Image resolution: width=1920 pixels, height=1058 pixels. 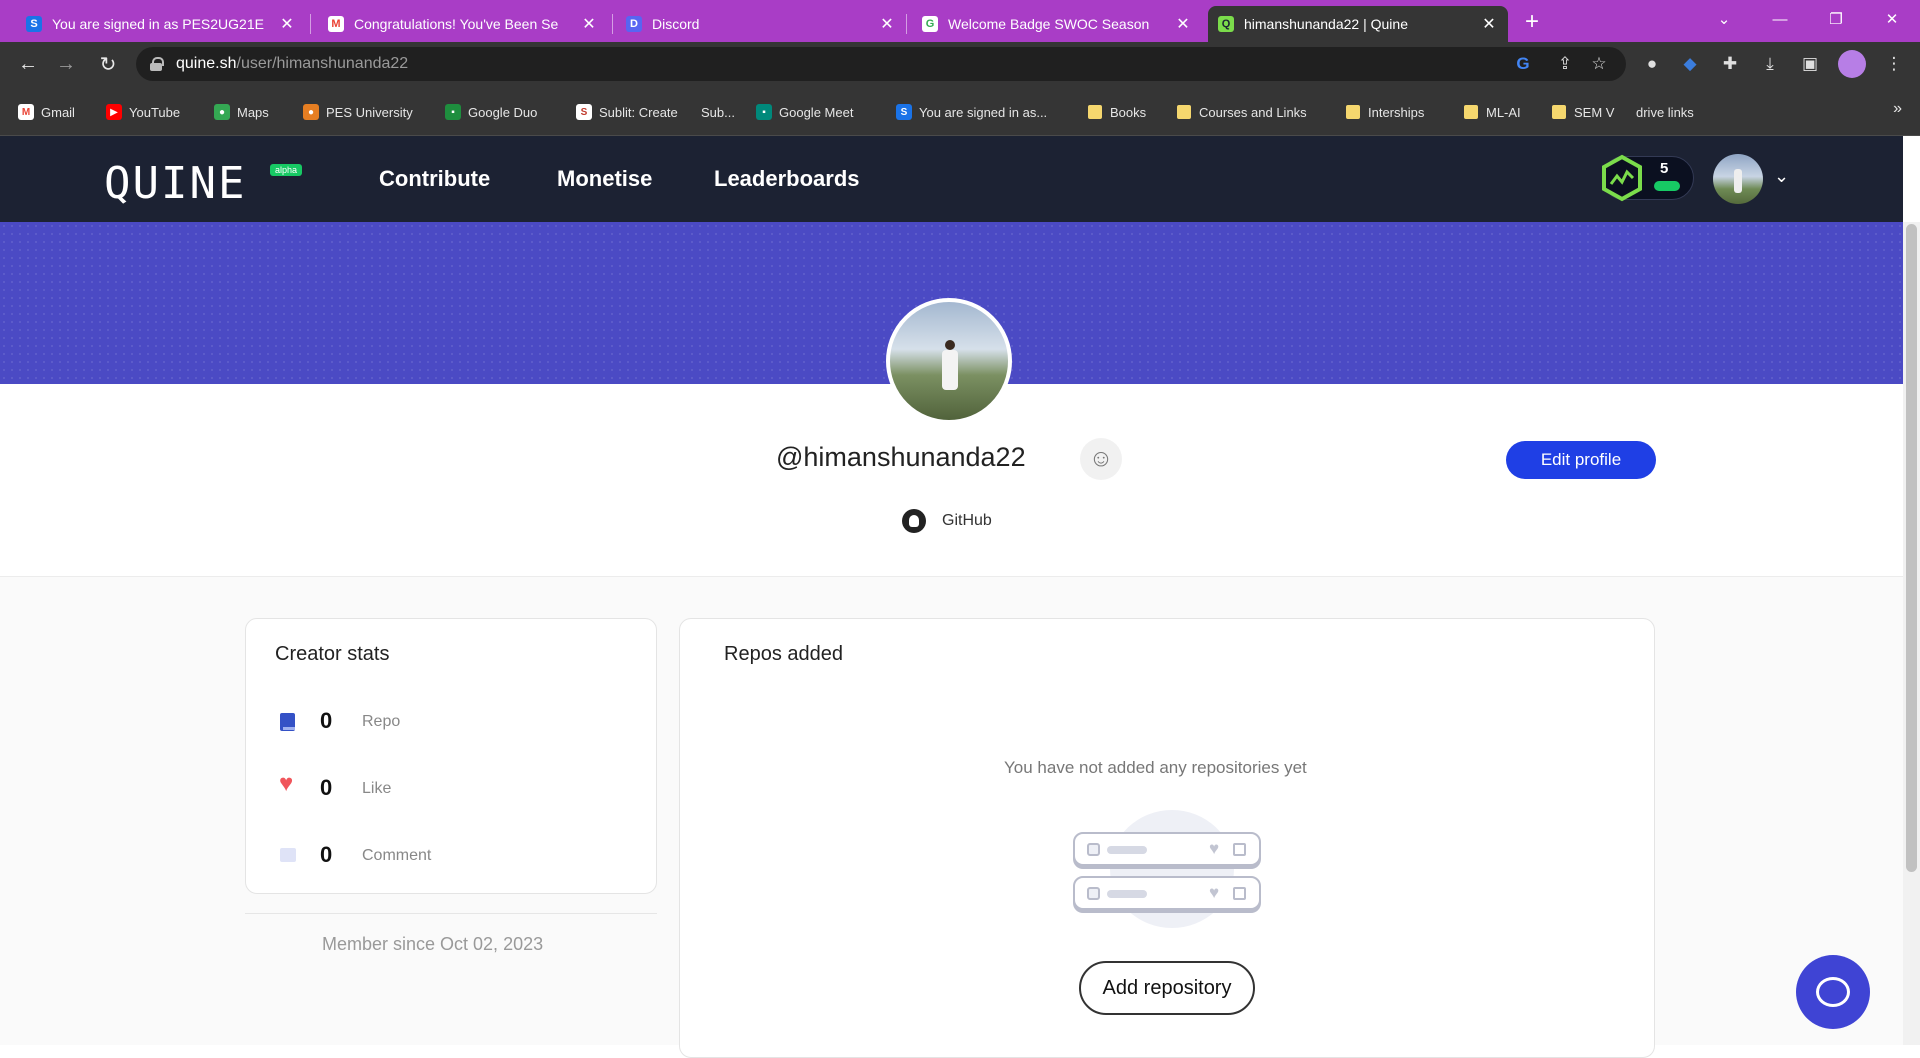 I want to click on forward-icon: →, so click(x=66, y=64).